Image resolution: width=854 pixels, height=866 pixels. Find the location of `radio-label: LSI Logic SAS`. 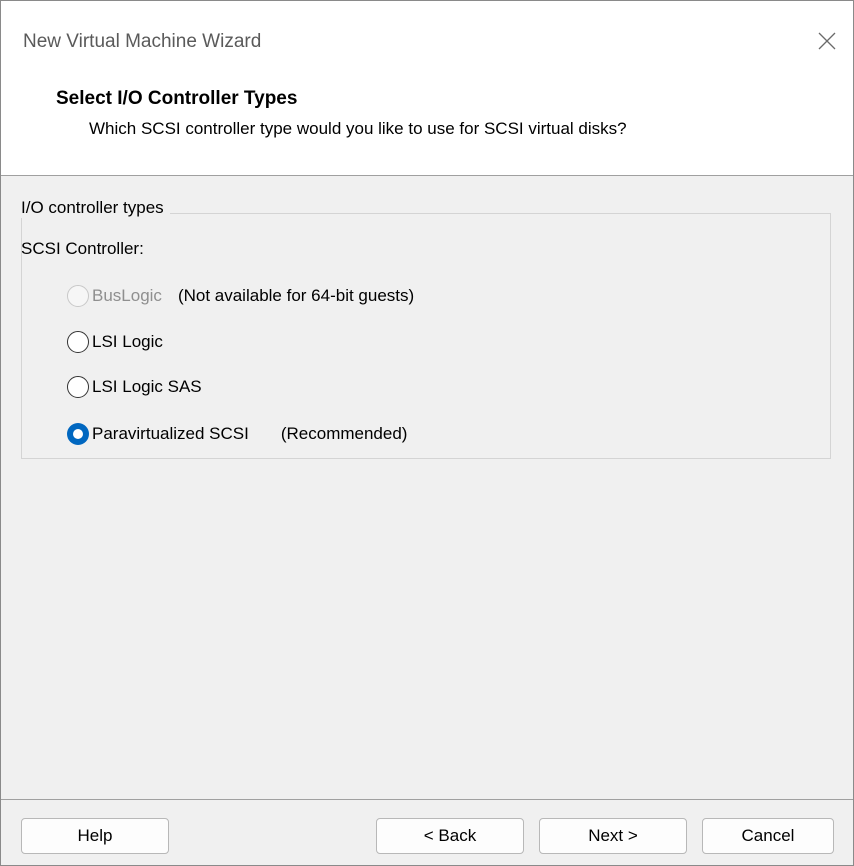

radio-label: LSI Logic SAS is located at coordinates (147, 387).